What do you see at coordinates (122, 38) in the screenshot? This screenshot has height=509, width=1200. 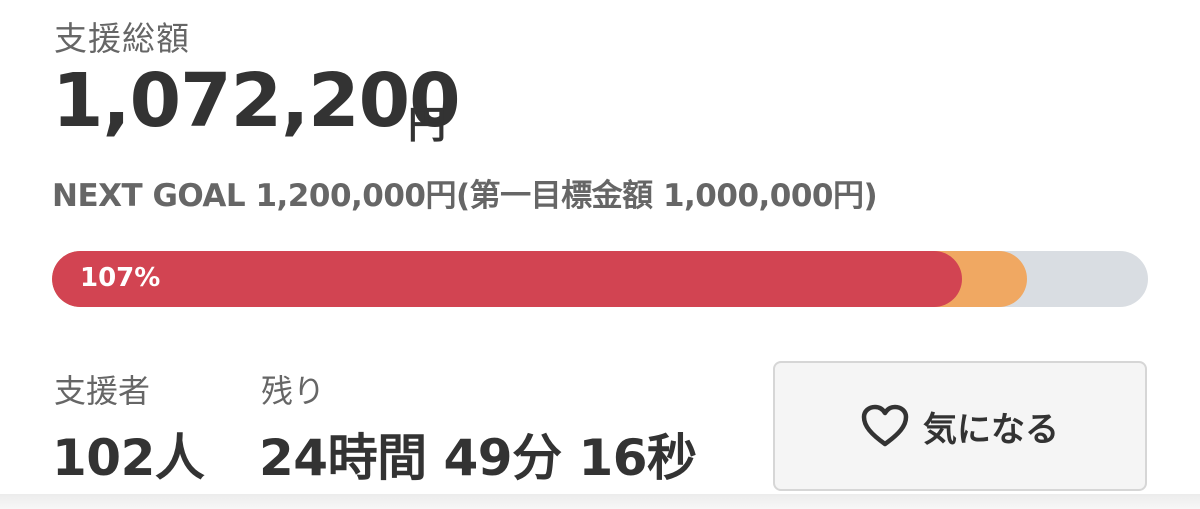 I see `total-label: 支援総額` at bounding box center [122, 38].